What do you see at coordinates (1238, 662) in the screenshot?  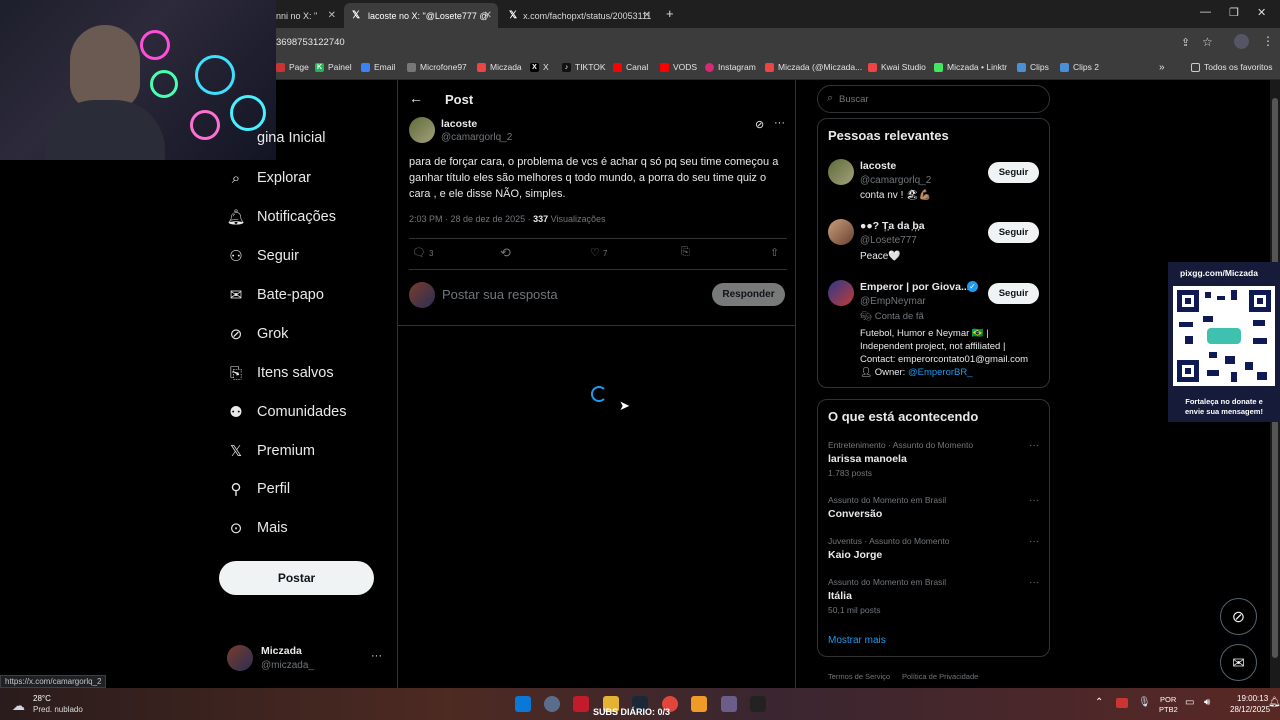 I see `messages-fab-icon: ✉` at bounding box center [1238, 662].